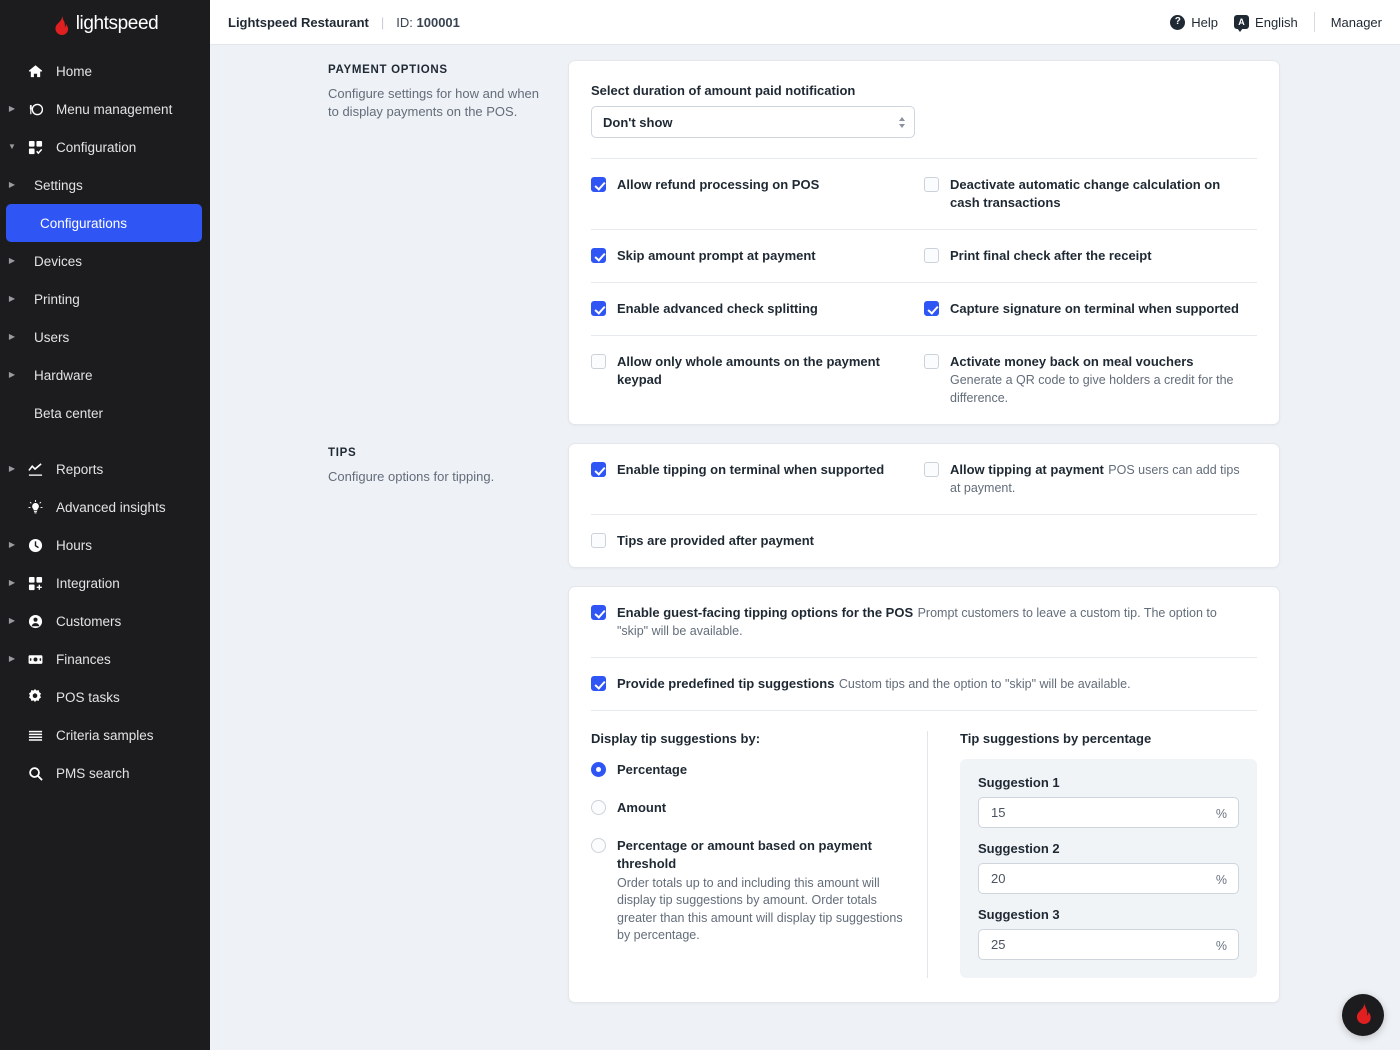  Describe the element at coordinates (1108, 944) in the screenshot. I see `suggestion-3-input: 25 %` at that location.